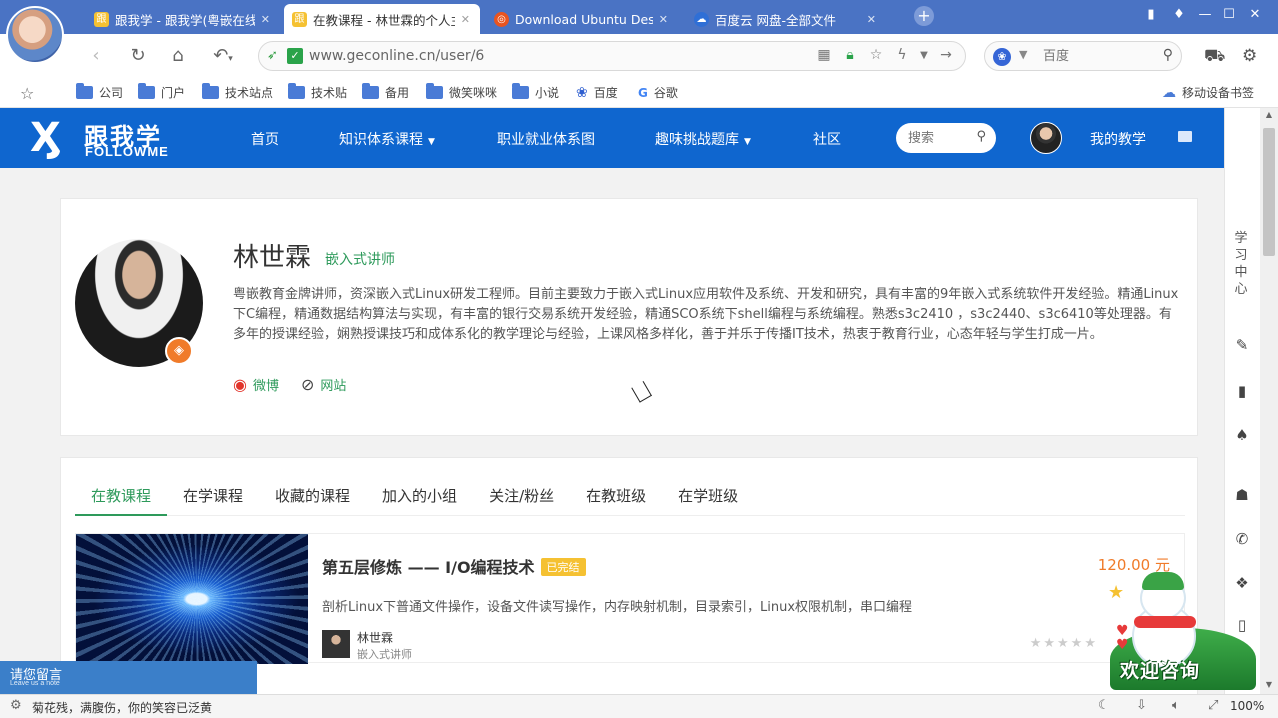 This screenshot has width=1278, height=718. Describe the element at coordinates (35, 683) in the screenshot. I see `leave-message-sublabel: Leave us a note` at that location.